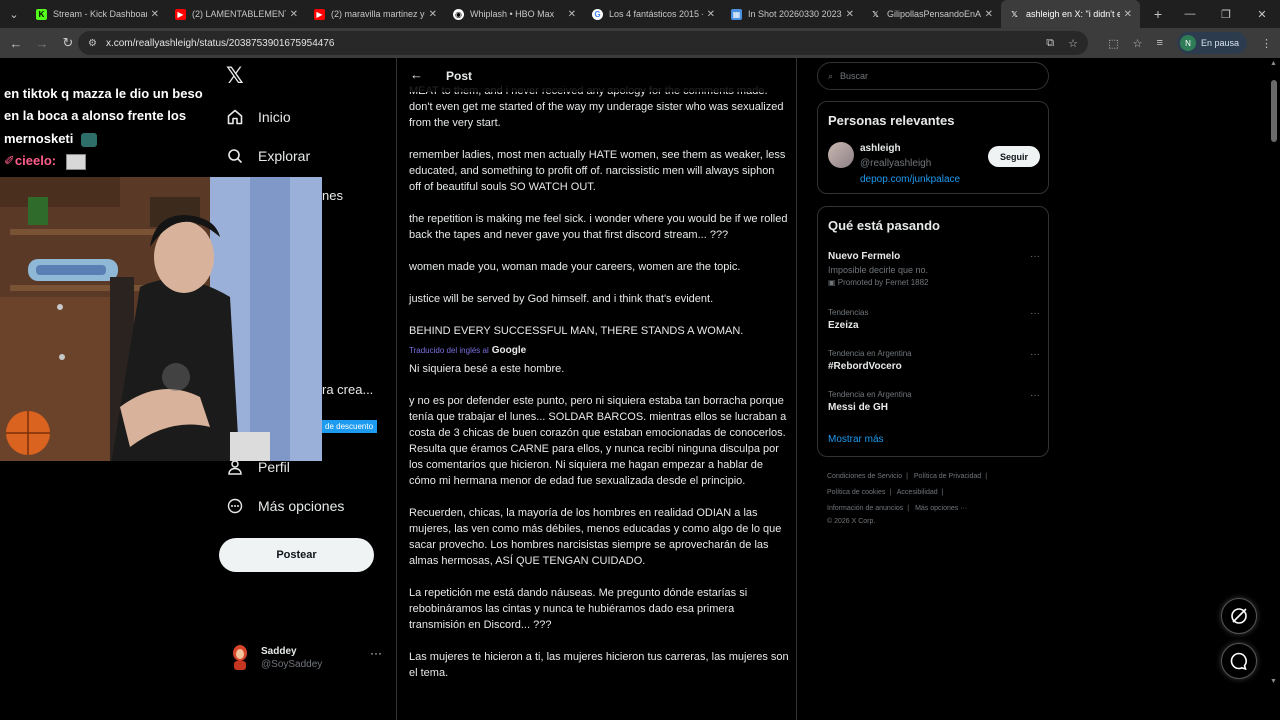 The height and width of the screenshot is (720, 1280). Describe the element at coordinates (9, 160) in the screenshot. I see `heart-icon: ✐` at that location.